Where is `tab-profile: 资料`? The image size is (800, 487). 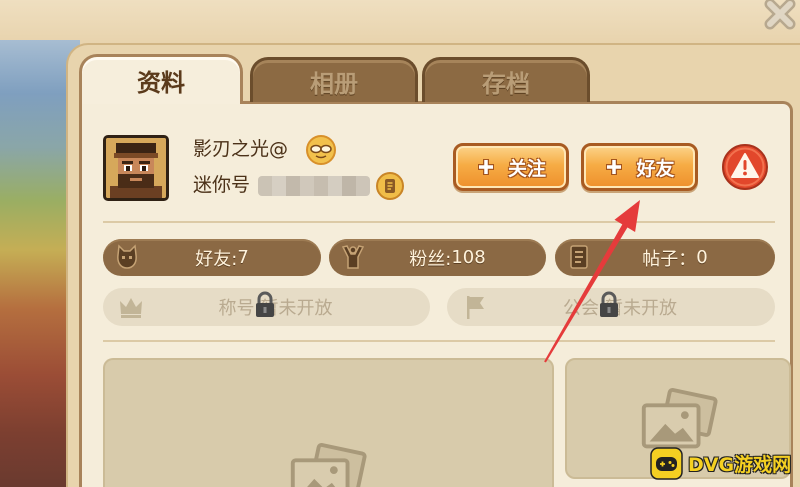 tab-profile: 资料 is located at coordinates (161, 79).